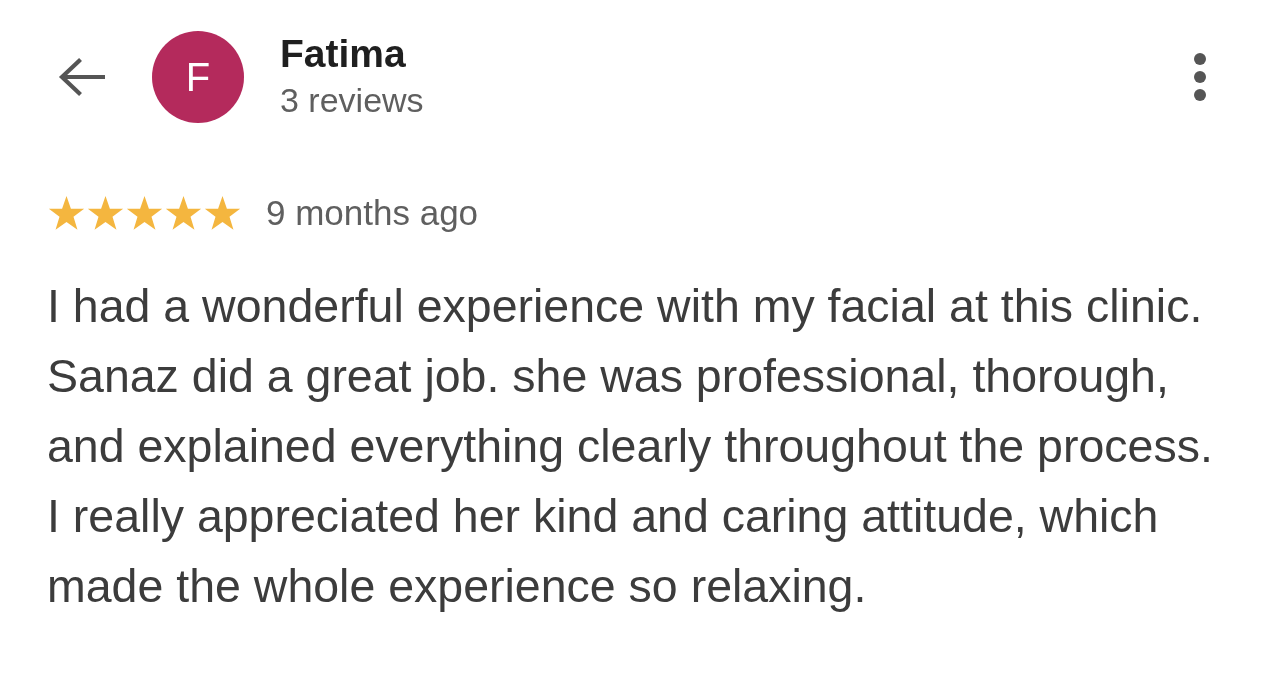 The image size is (1280, 696). I want to click on reviewer-name: Fatima, so click(343, 54).